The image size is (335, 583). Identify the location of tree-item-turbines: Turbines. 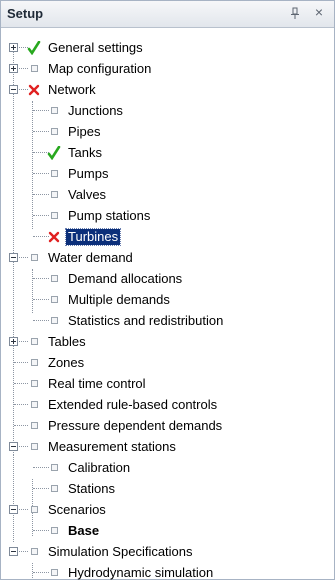
(84, 236).